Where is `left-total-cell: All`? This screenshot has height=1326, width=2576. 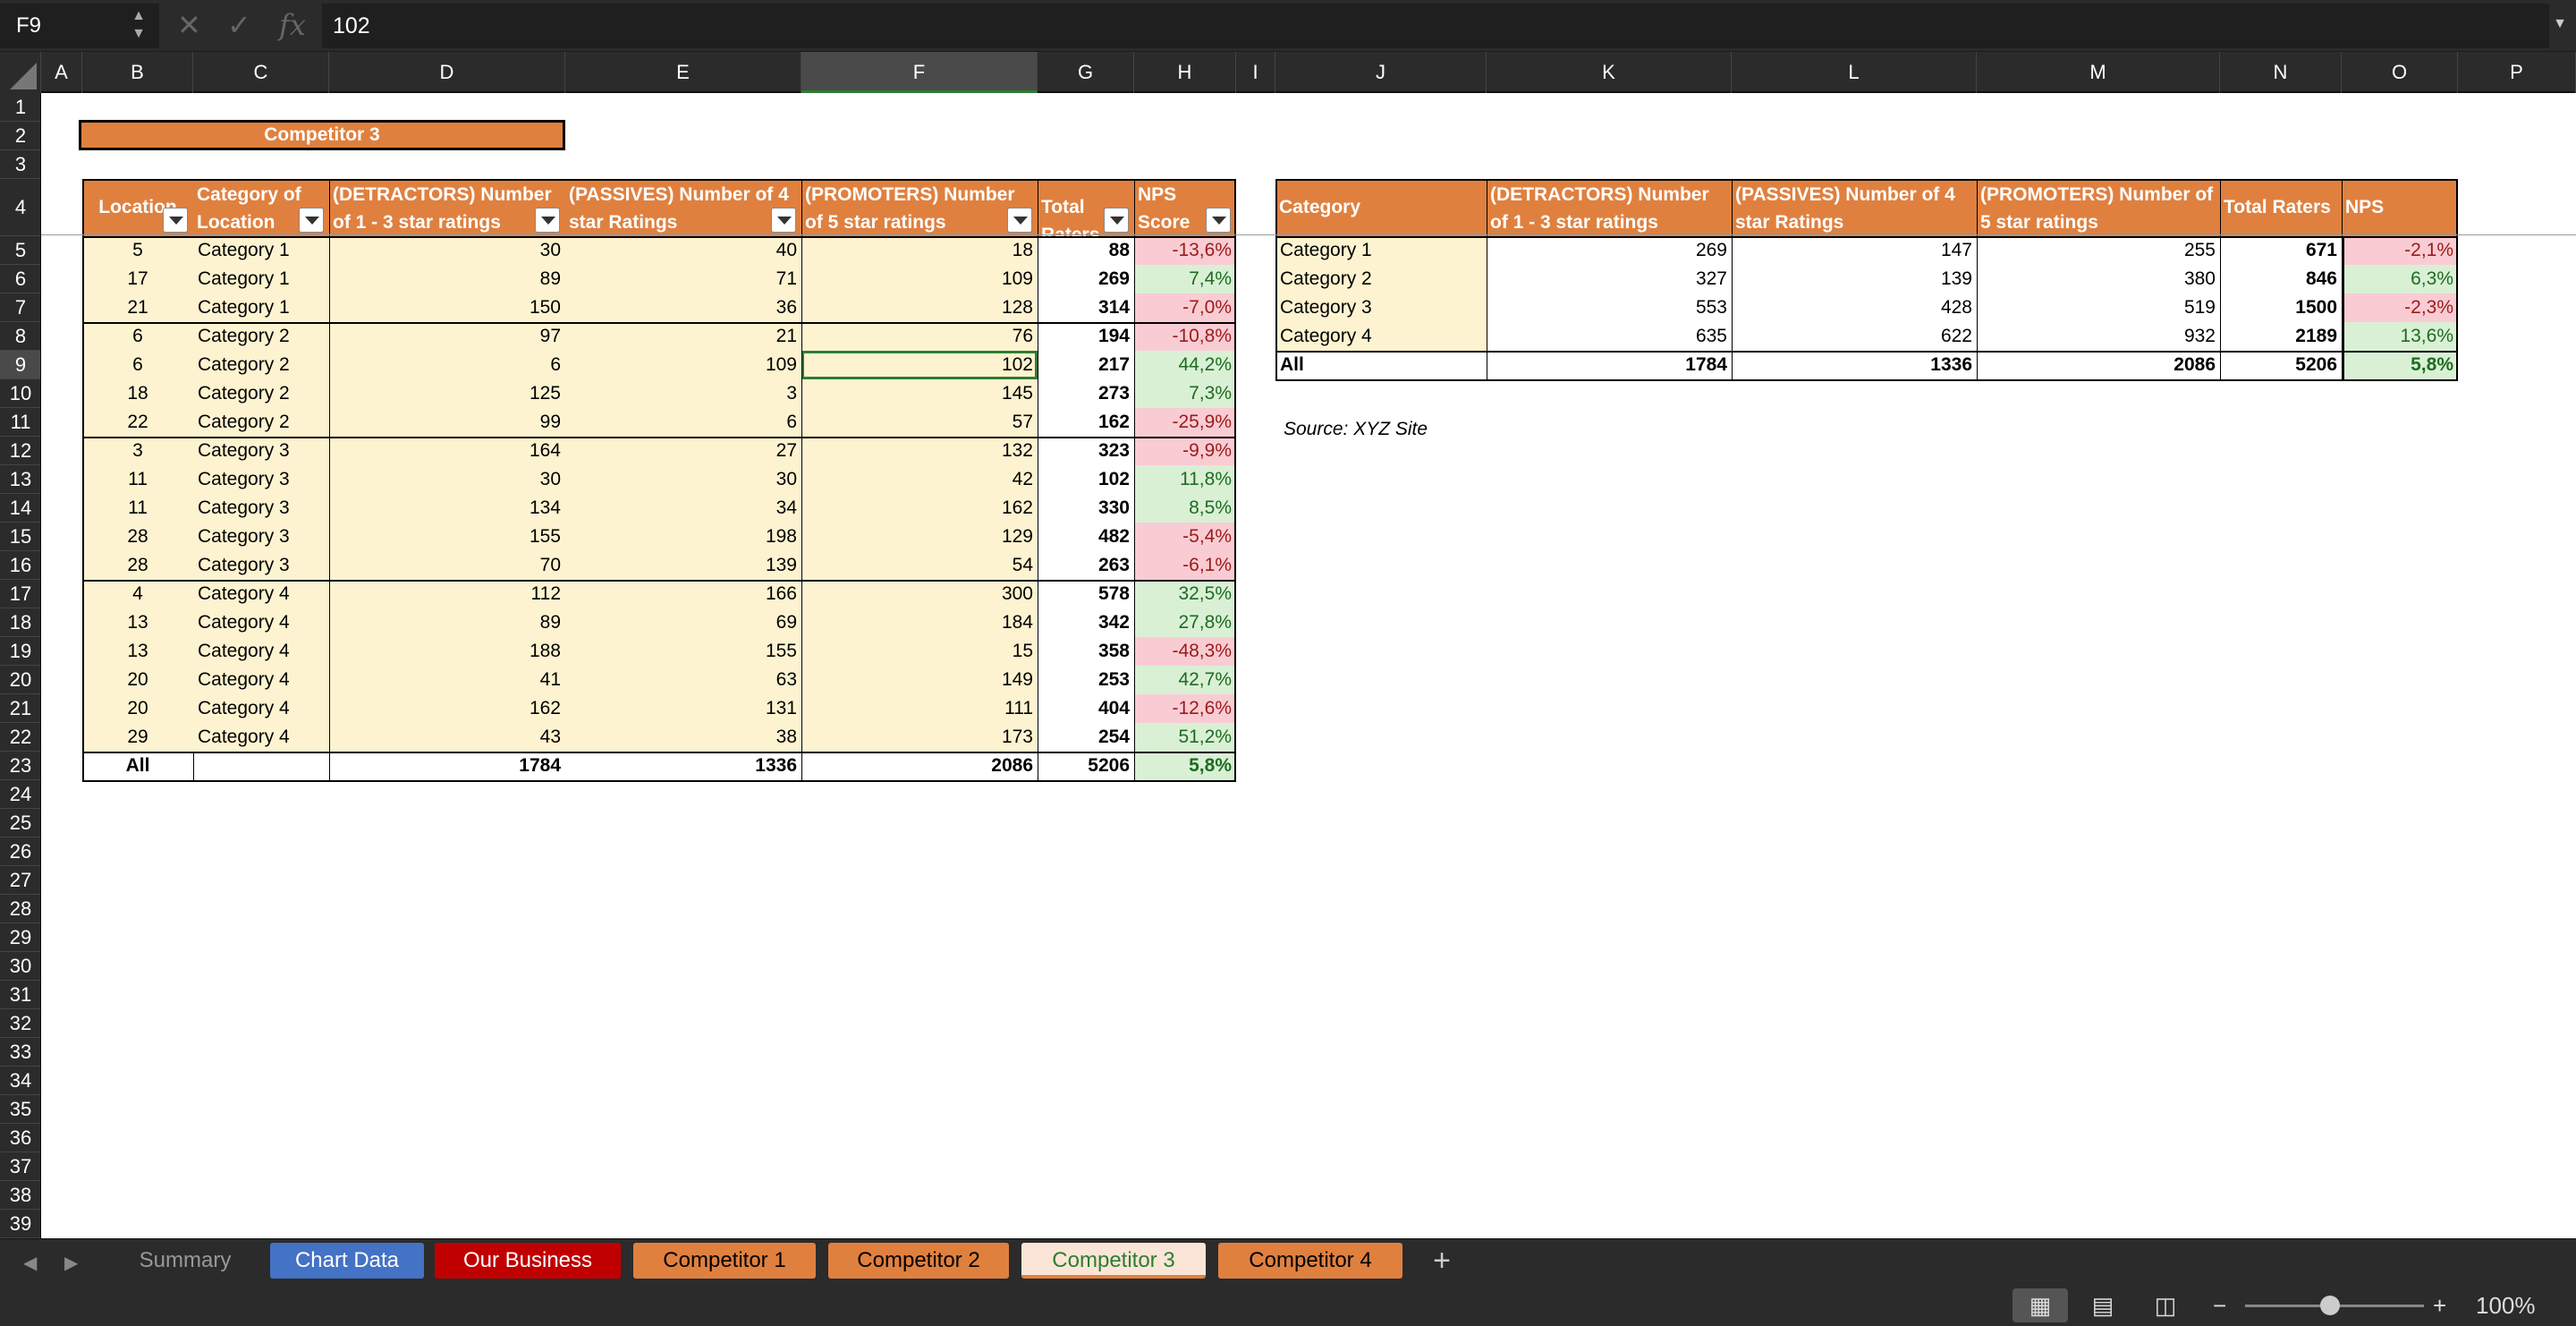 left-total-cell: All is located at coordinates (137, 766).